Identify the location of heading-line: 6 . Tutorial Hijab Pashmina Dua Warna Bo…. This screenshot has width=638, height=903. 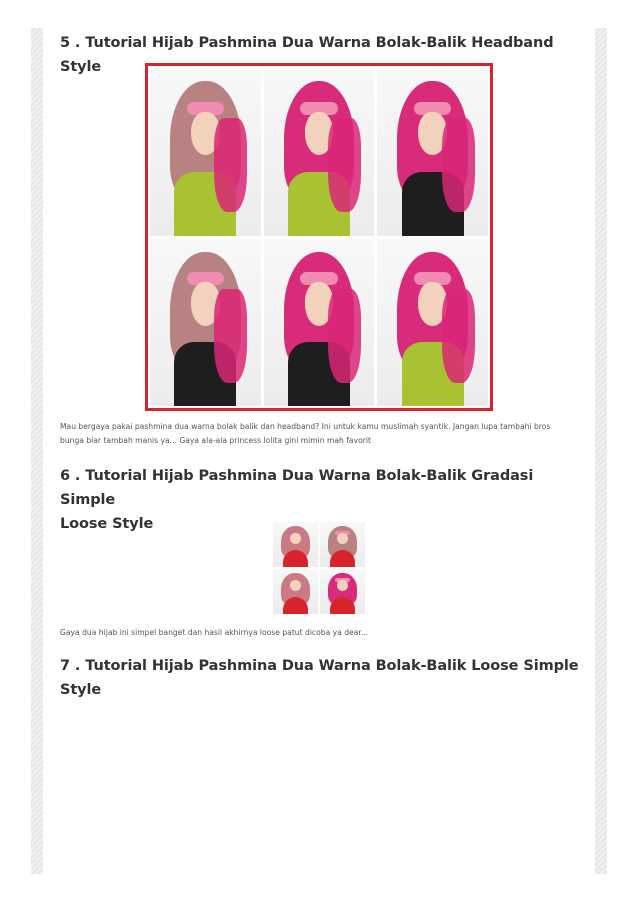
(297, 488).